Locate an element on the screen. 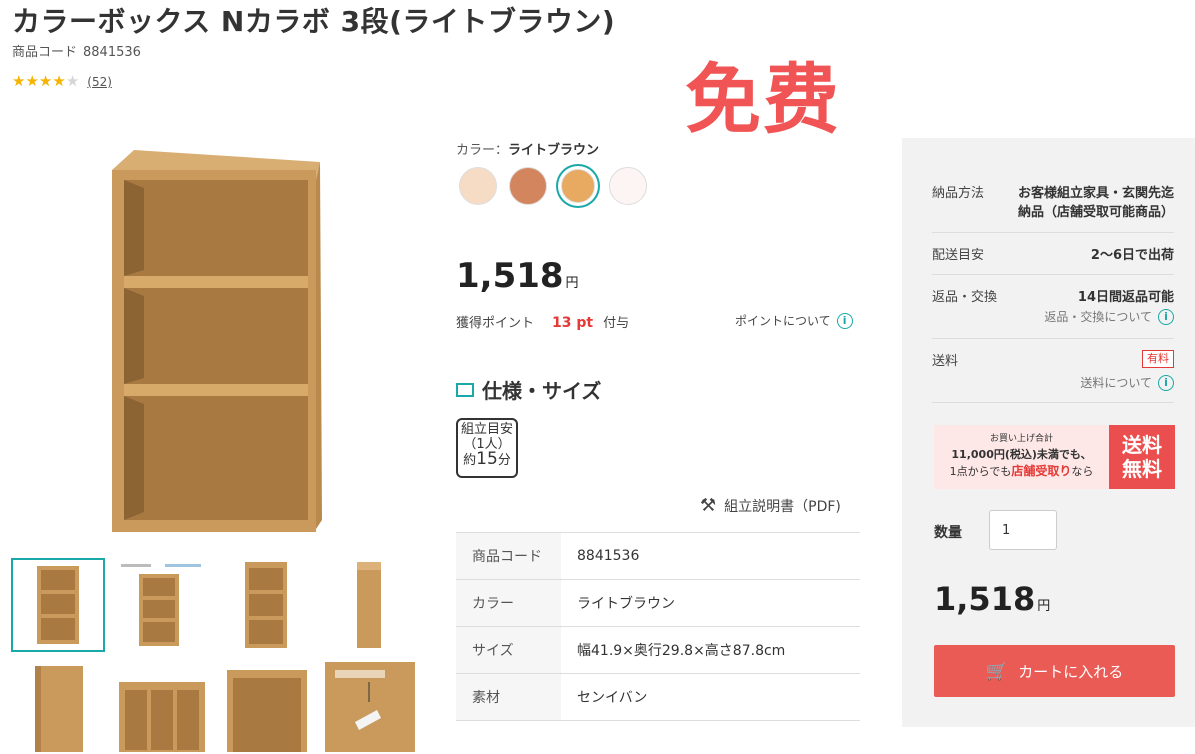  points-suffix: 付与 is located at coordinates (616, 323).